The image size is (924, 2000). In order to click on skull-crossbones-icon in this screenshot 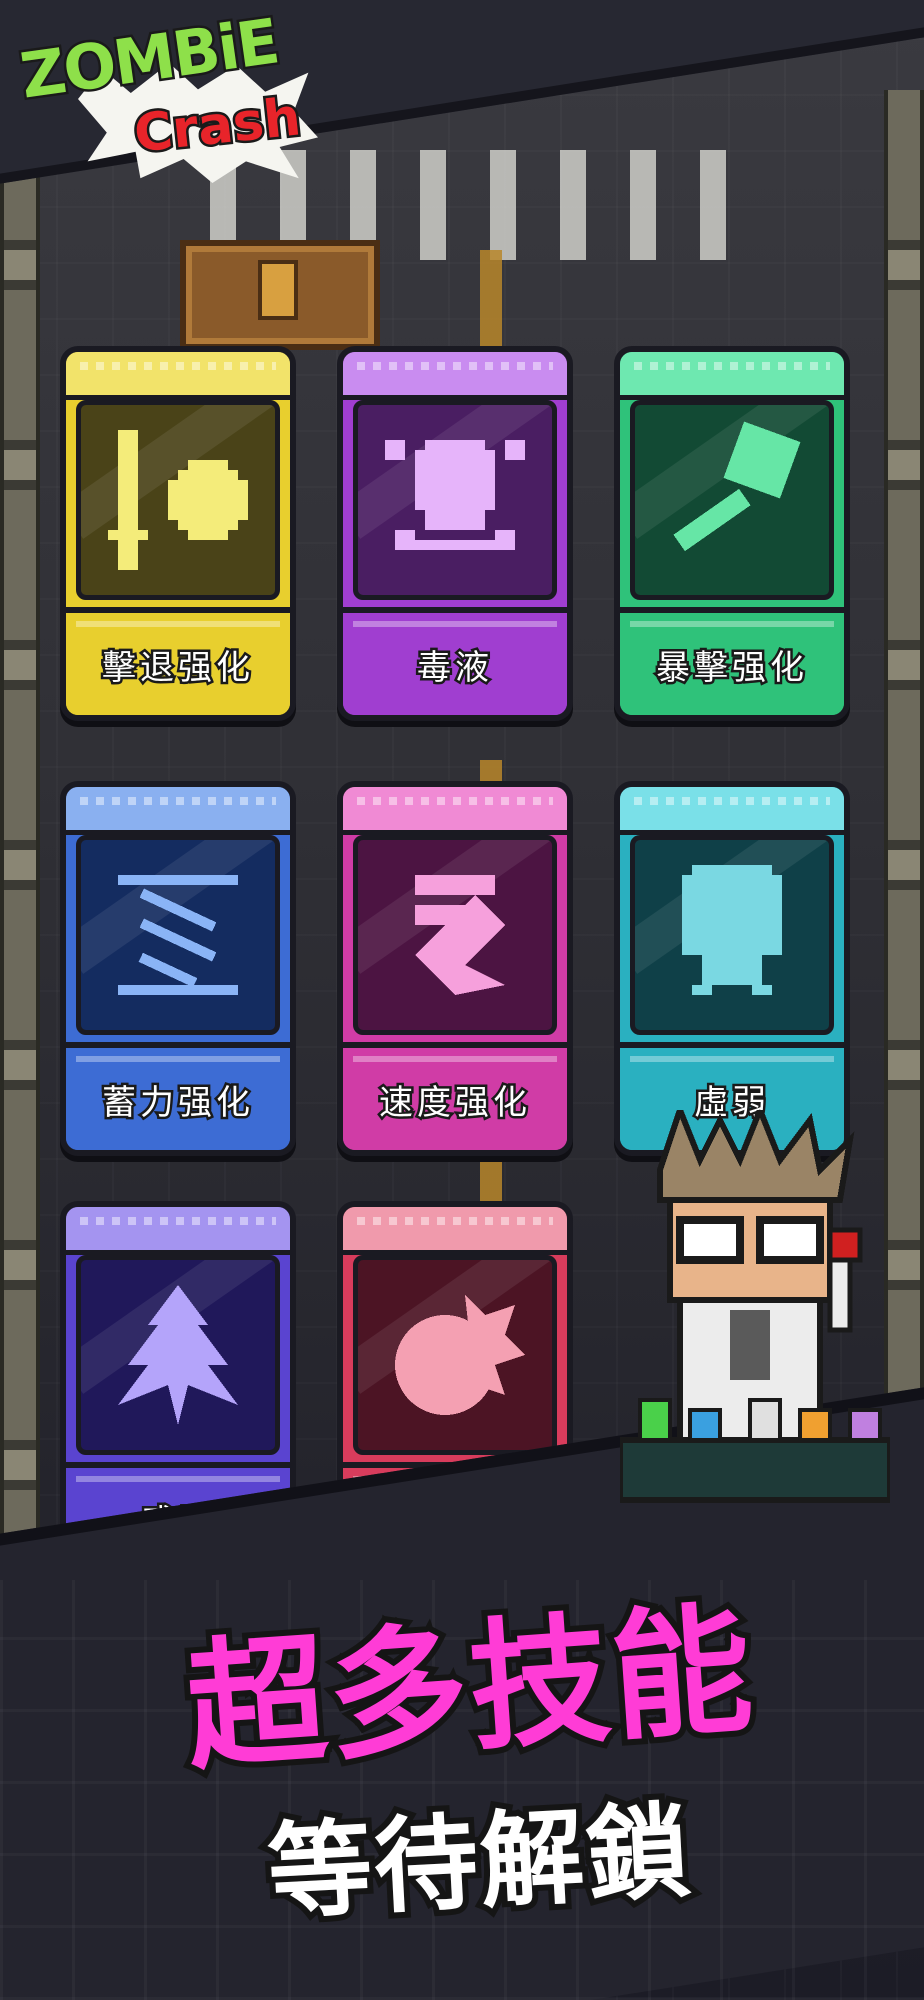, I will do `click(455, 495)`.